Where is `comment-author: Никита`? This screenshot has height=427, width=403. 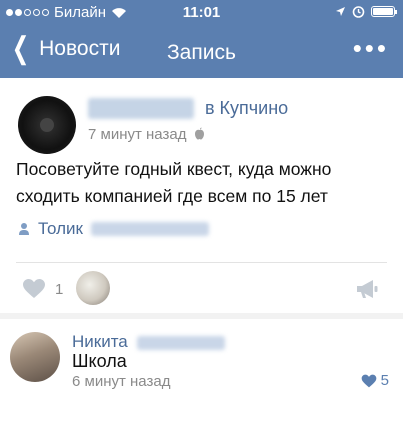 comment-author: Никита is located at coordinates (148, 342).